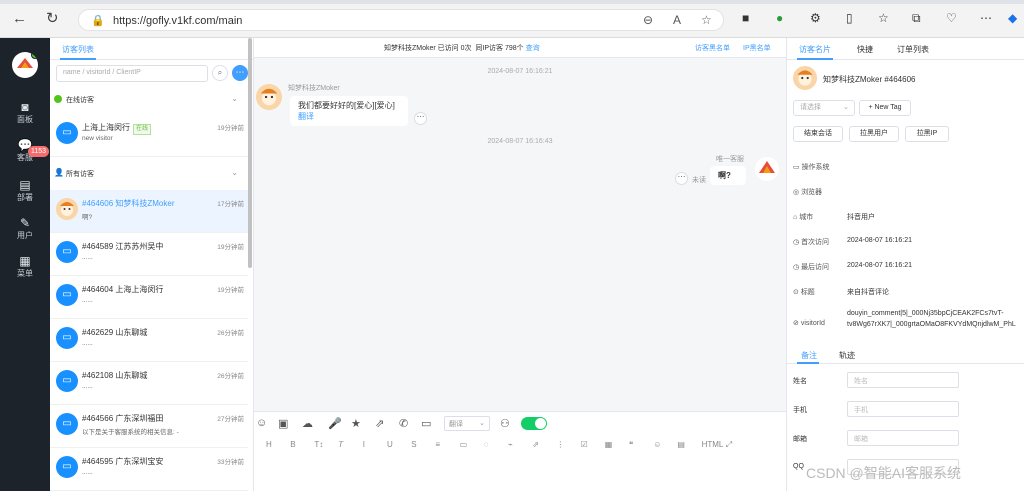 The image size is (1024, 491). I want to click on visitor-scrollbar, so click(250, 153).